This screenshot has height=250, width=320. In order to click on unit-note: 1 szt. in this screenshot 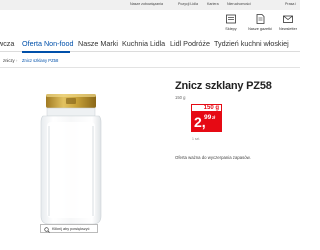, I will do `click(196, 139)`.